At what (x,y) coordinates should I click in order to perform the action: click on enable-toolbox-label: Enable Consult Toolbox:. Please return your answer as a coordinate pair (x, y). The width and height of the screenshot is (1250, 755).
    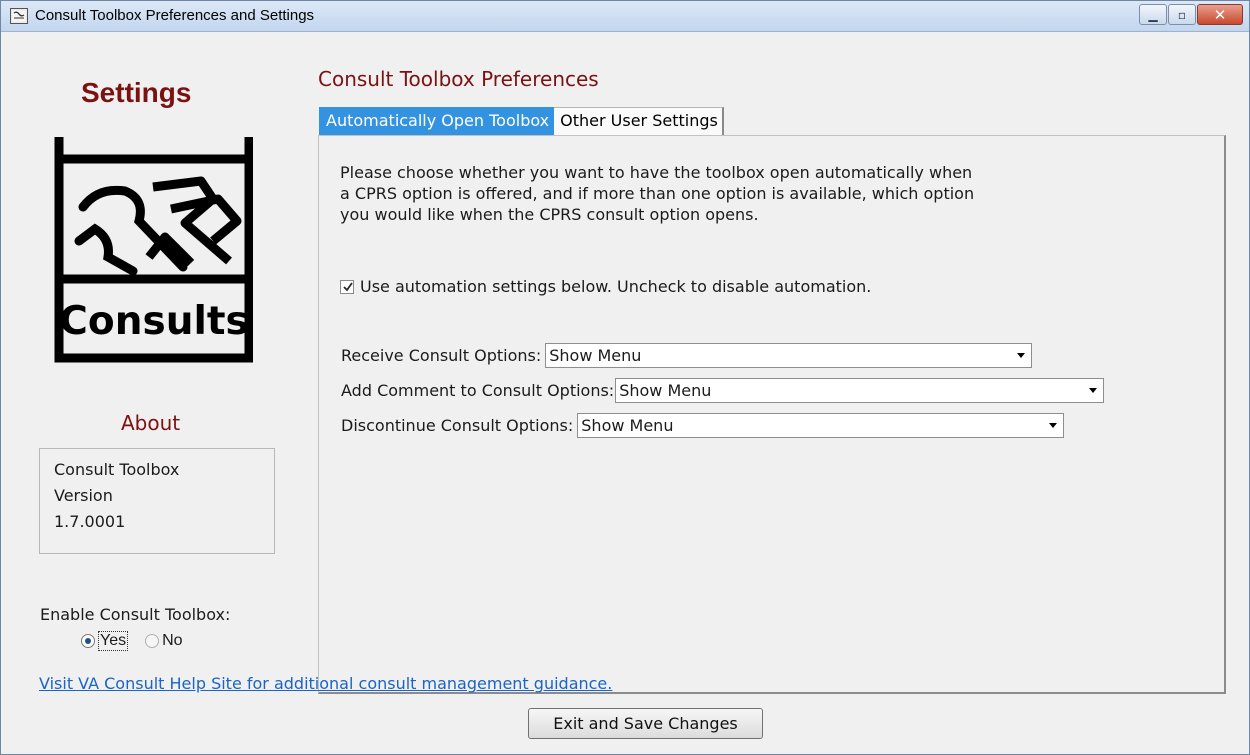
    Looking at the image, I should click on (135, 614).